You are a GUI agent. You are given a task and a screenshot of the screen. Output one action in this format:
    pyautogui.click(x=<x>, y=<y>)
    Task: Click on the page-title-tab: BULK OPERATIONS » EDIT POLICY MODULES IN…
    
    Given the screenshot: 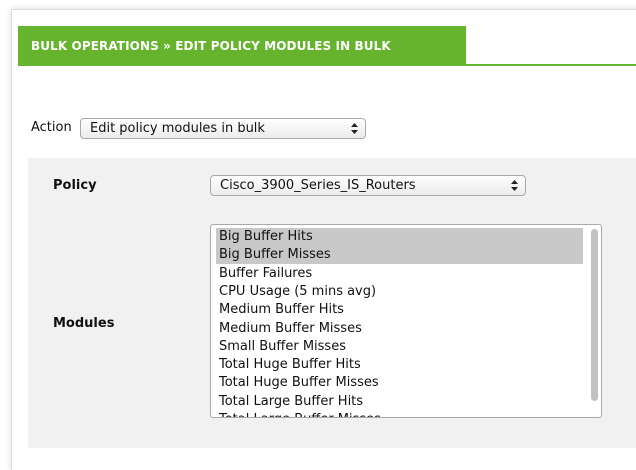 What is the action you would take?
    pyautogui.click(x=242, y=46)
    